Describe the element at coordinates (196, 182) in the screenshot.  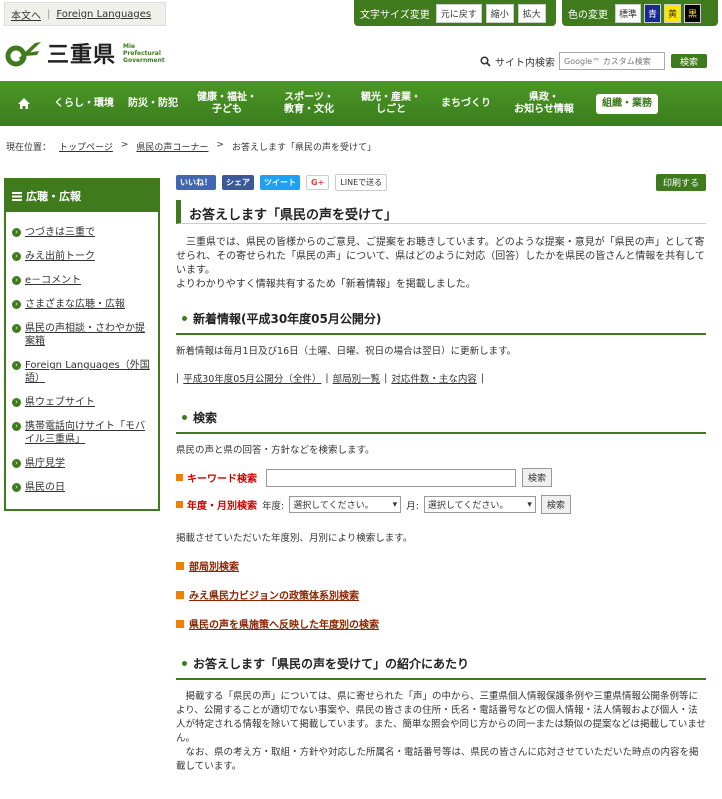
I see `facebook-like-button: いいね！` at that location.